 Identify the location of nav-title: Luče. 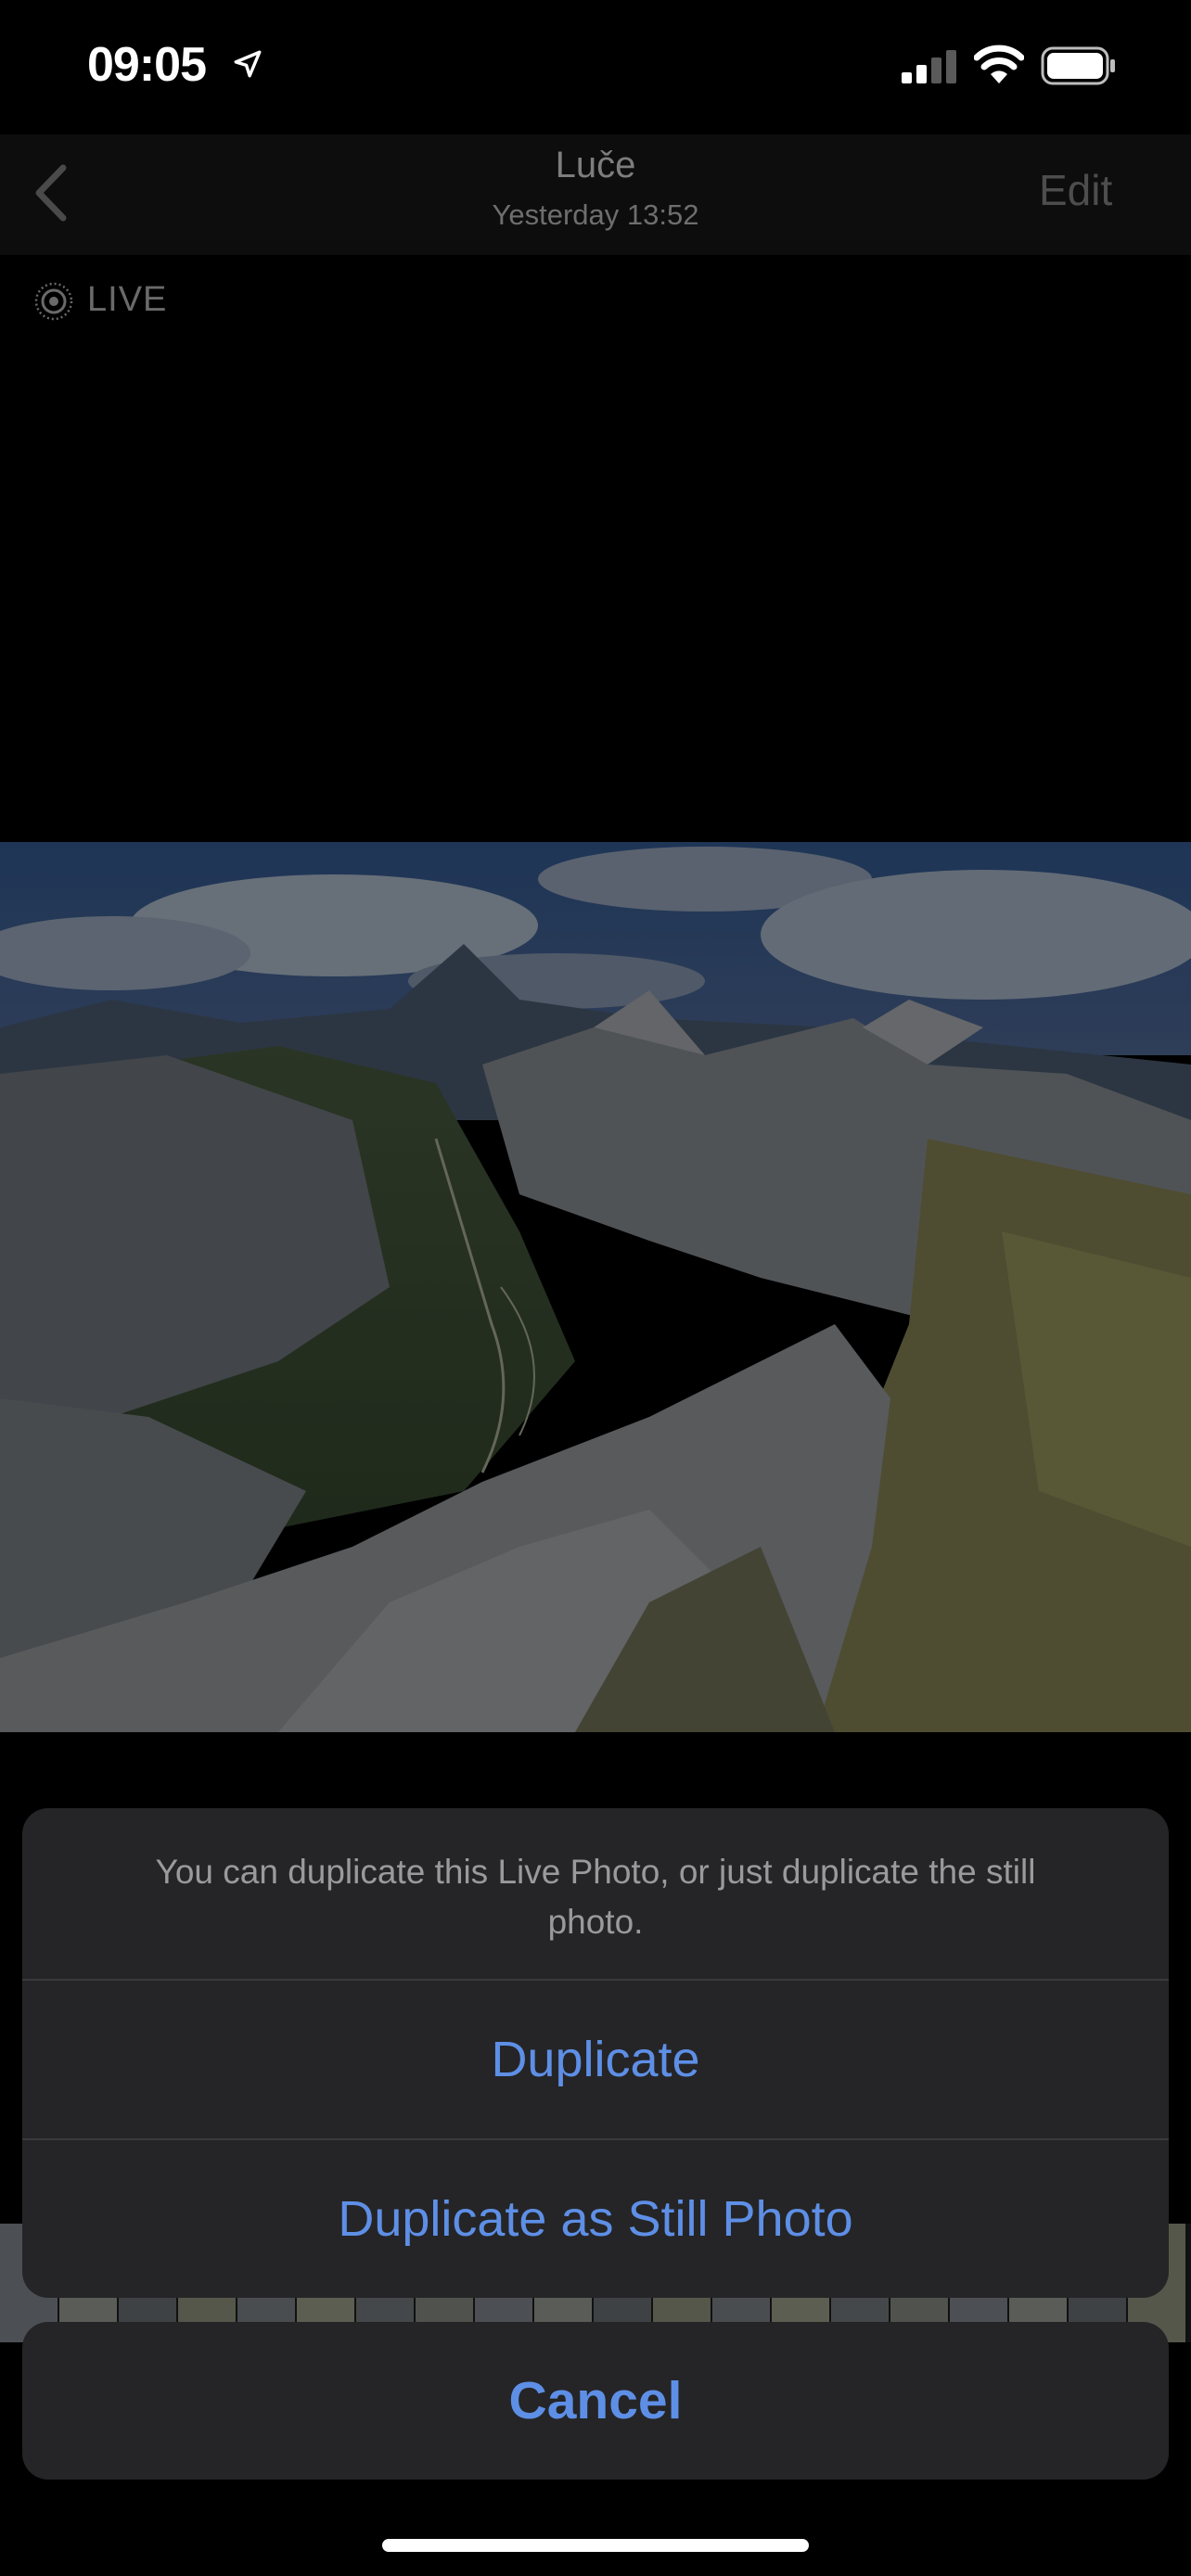
(595, 165).